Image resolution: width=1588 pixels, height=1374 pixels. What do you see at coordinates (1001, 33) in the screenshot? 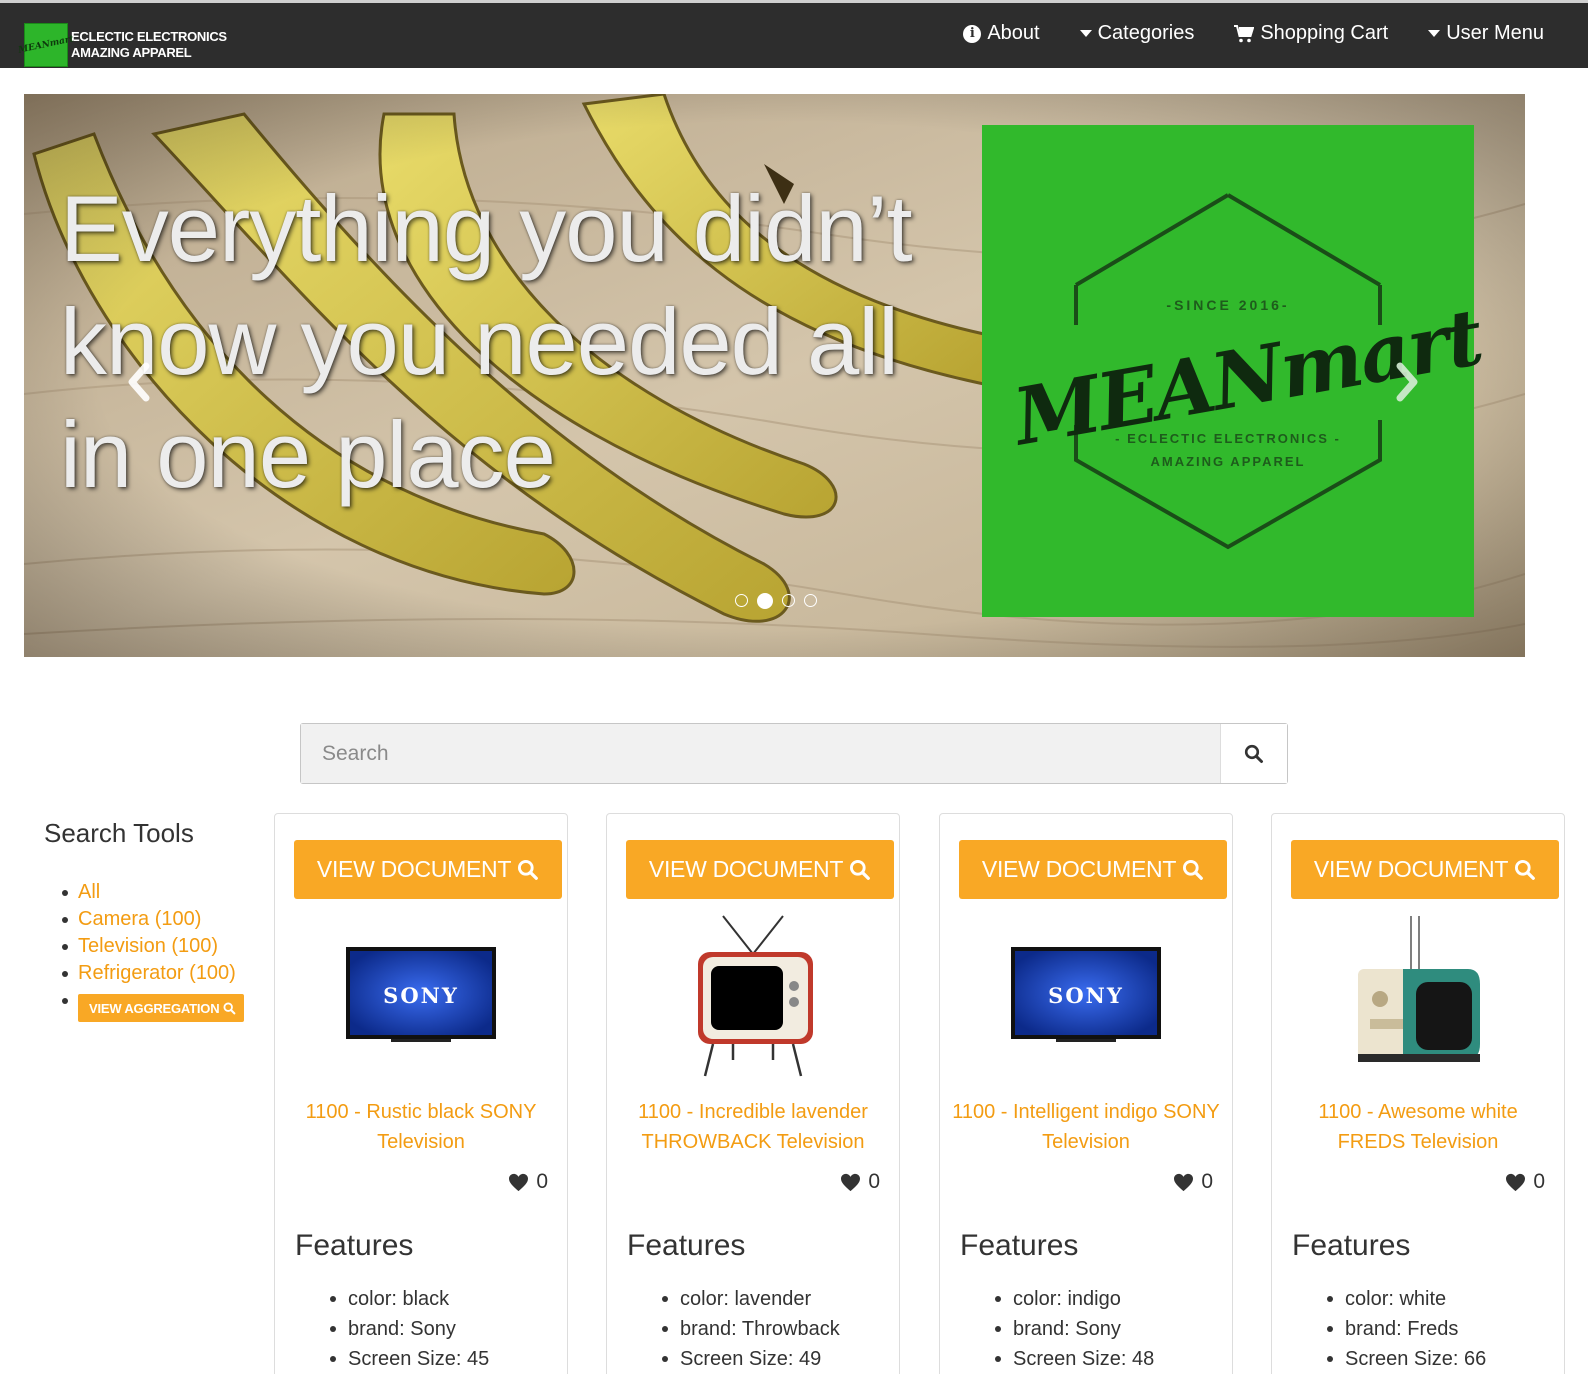
I see `nav-about: i About` at bounding box center [1001, 33].